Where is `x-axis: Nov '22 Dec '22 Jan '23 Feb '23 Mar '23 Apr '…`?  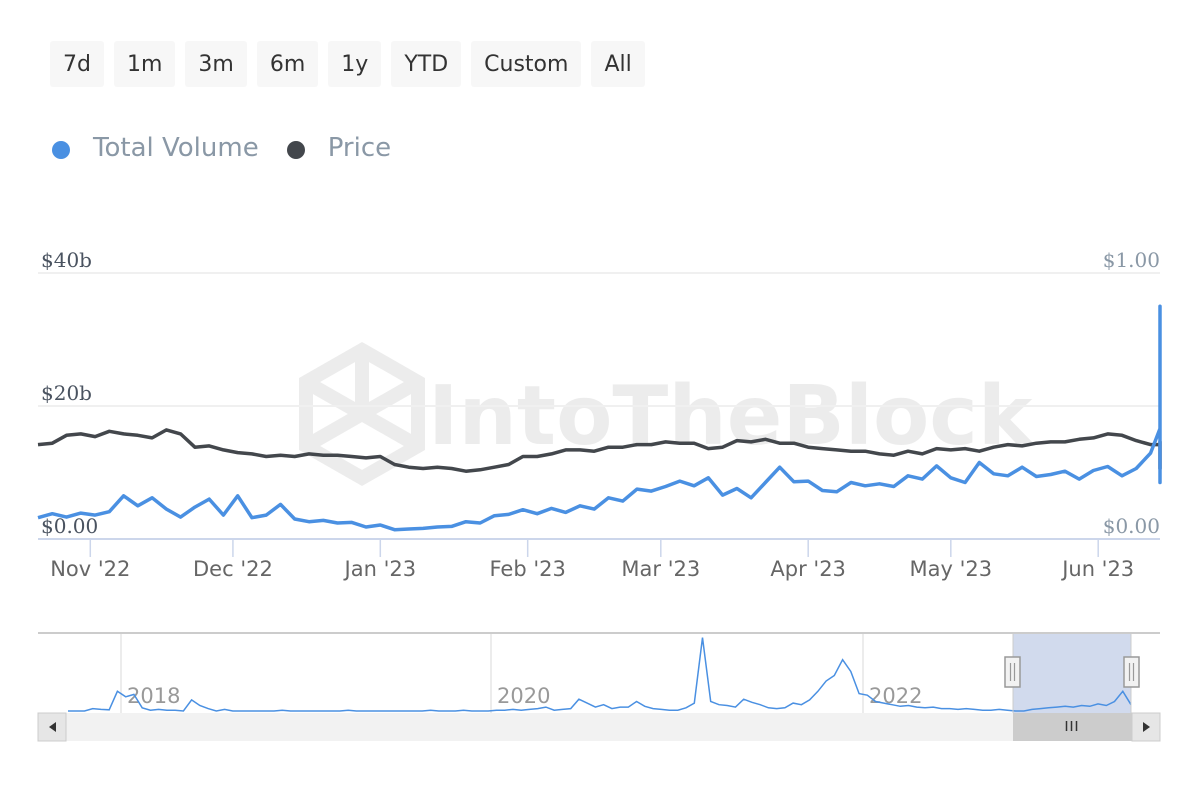 x-axis: Nov '22 Dec '22 Jan '23 Feb '23 Mar '23 Apr '… is located at coordinates (592, 560).